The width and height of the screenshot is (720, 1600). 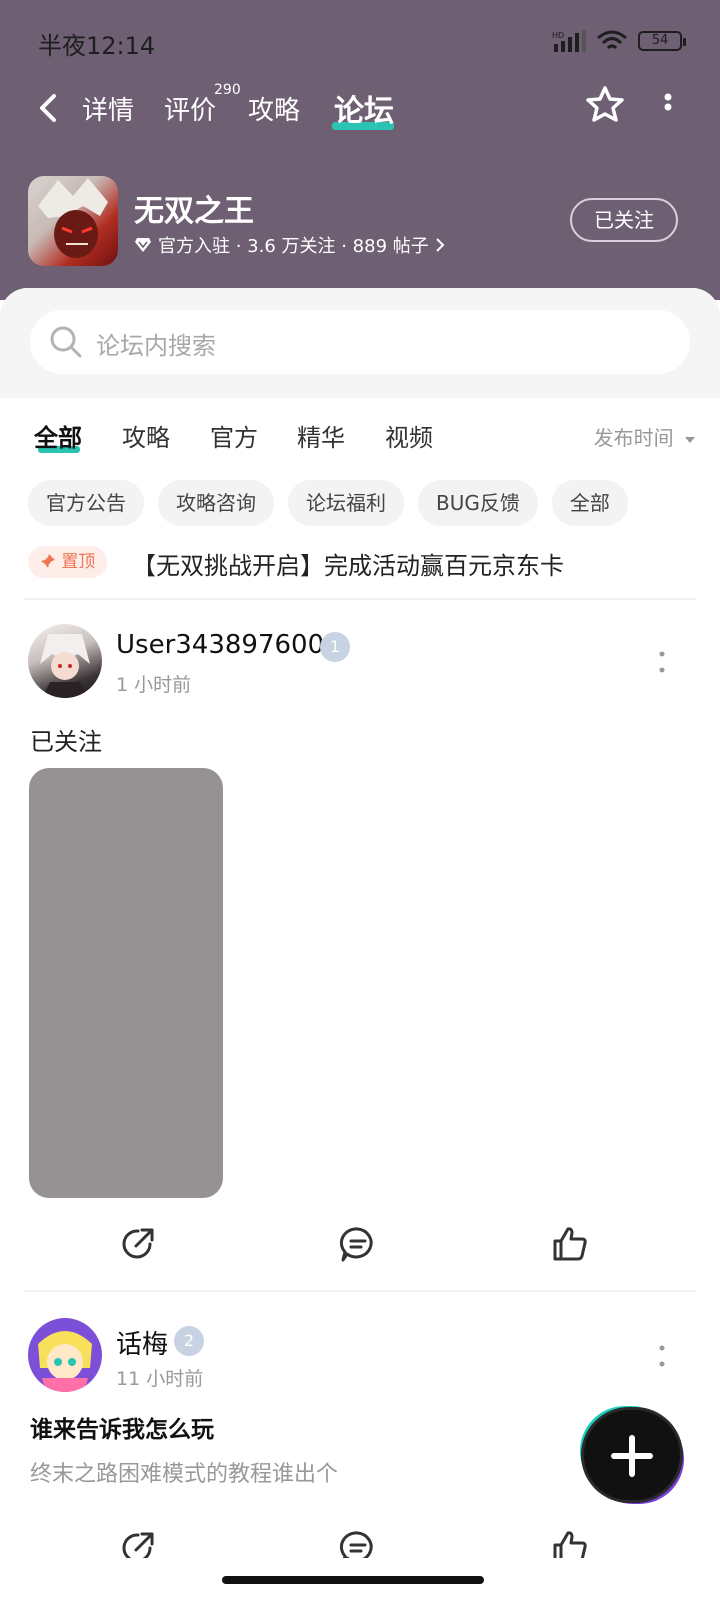 I want to click on game-meta-text: 官方入驻 · 3.6 万关注 · 889 帖子, so click(x=293, y=246).